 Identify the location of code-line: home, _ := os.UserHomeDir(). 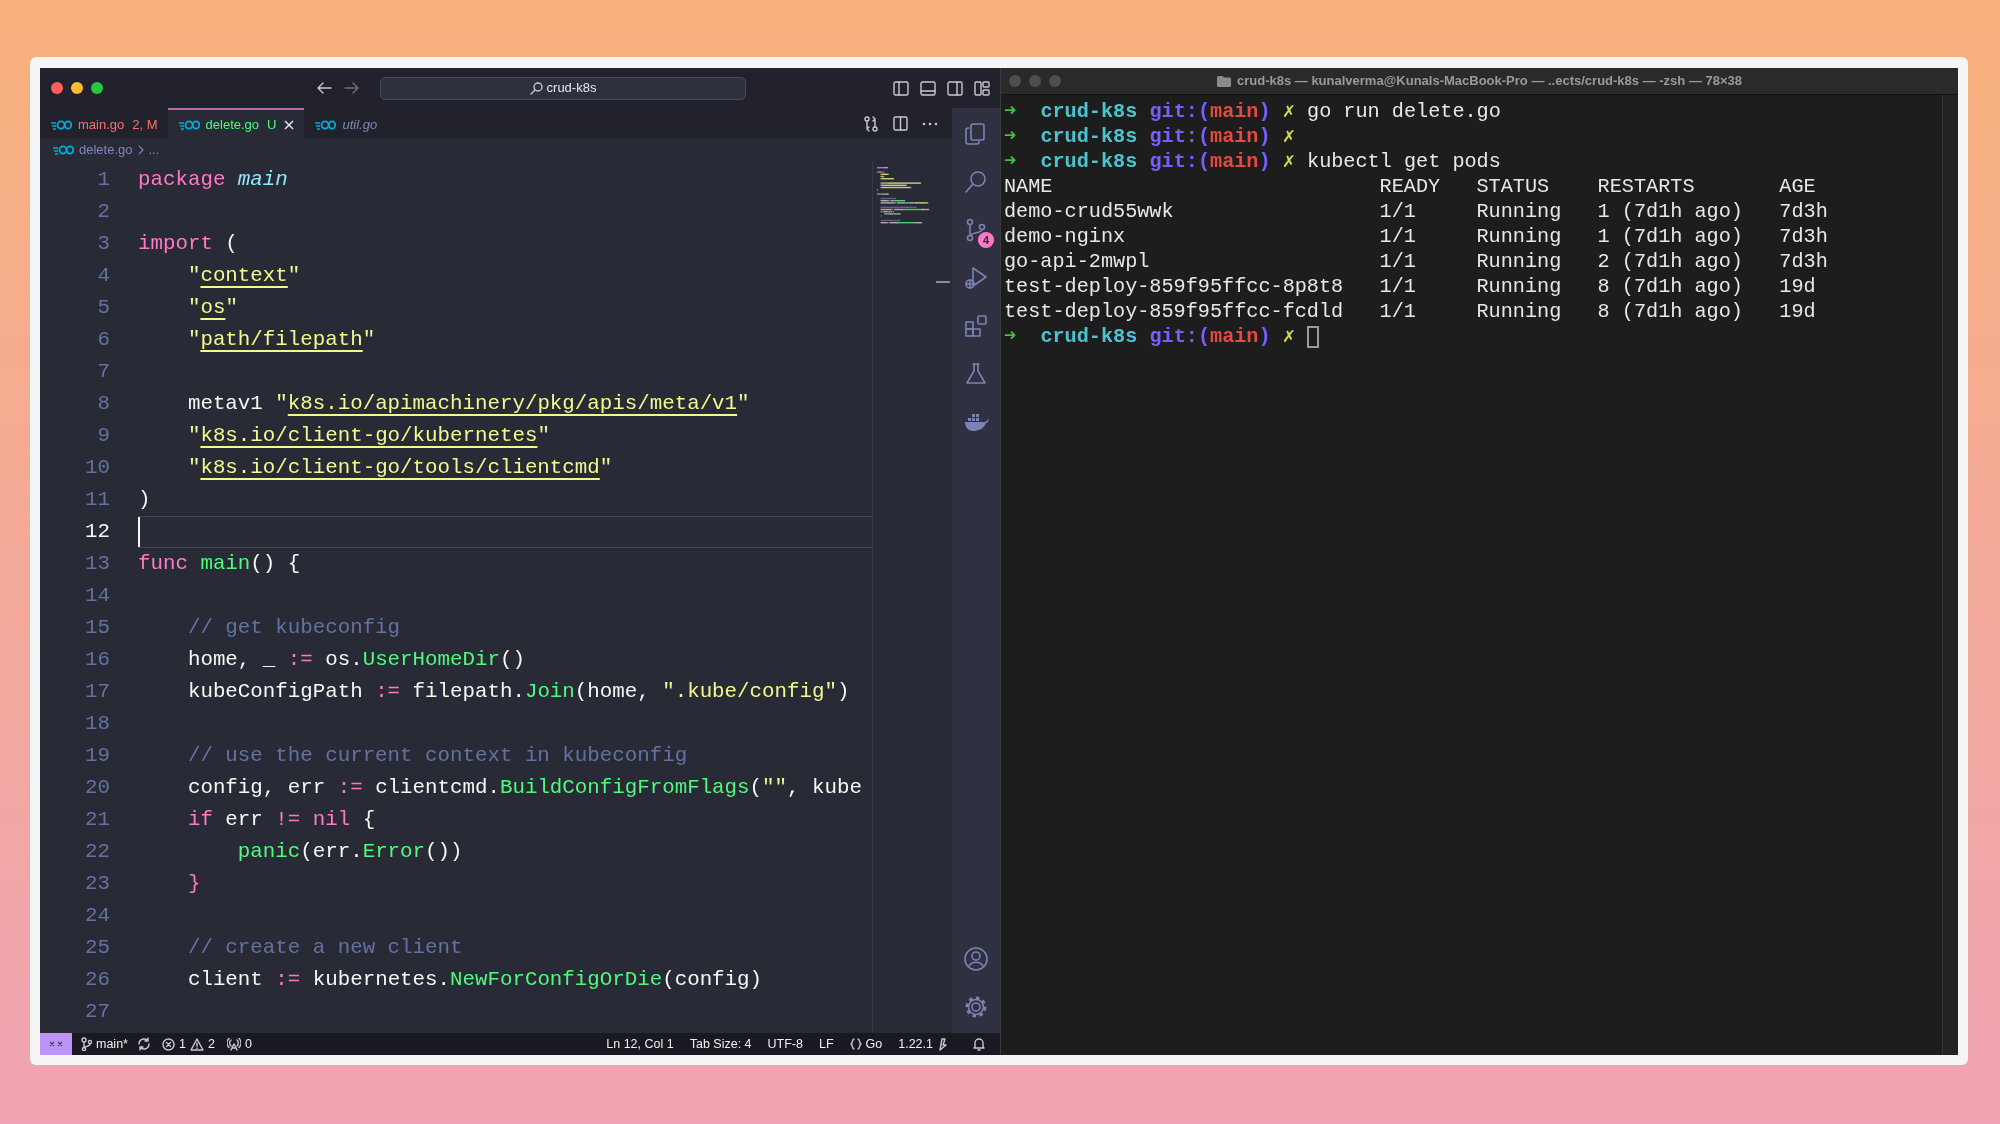
(356, 660).